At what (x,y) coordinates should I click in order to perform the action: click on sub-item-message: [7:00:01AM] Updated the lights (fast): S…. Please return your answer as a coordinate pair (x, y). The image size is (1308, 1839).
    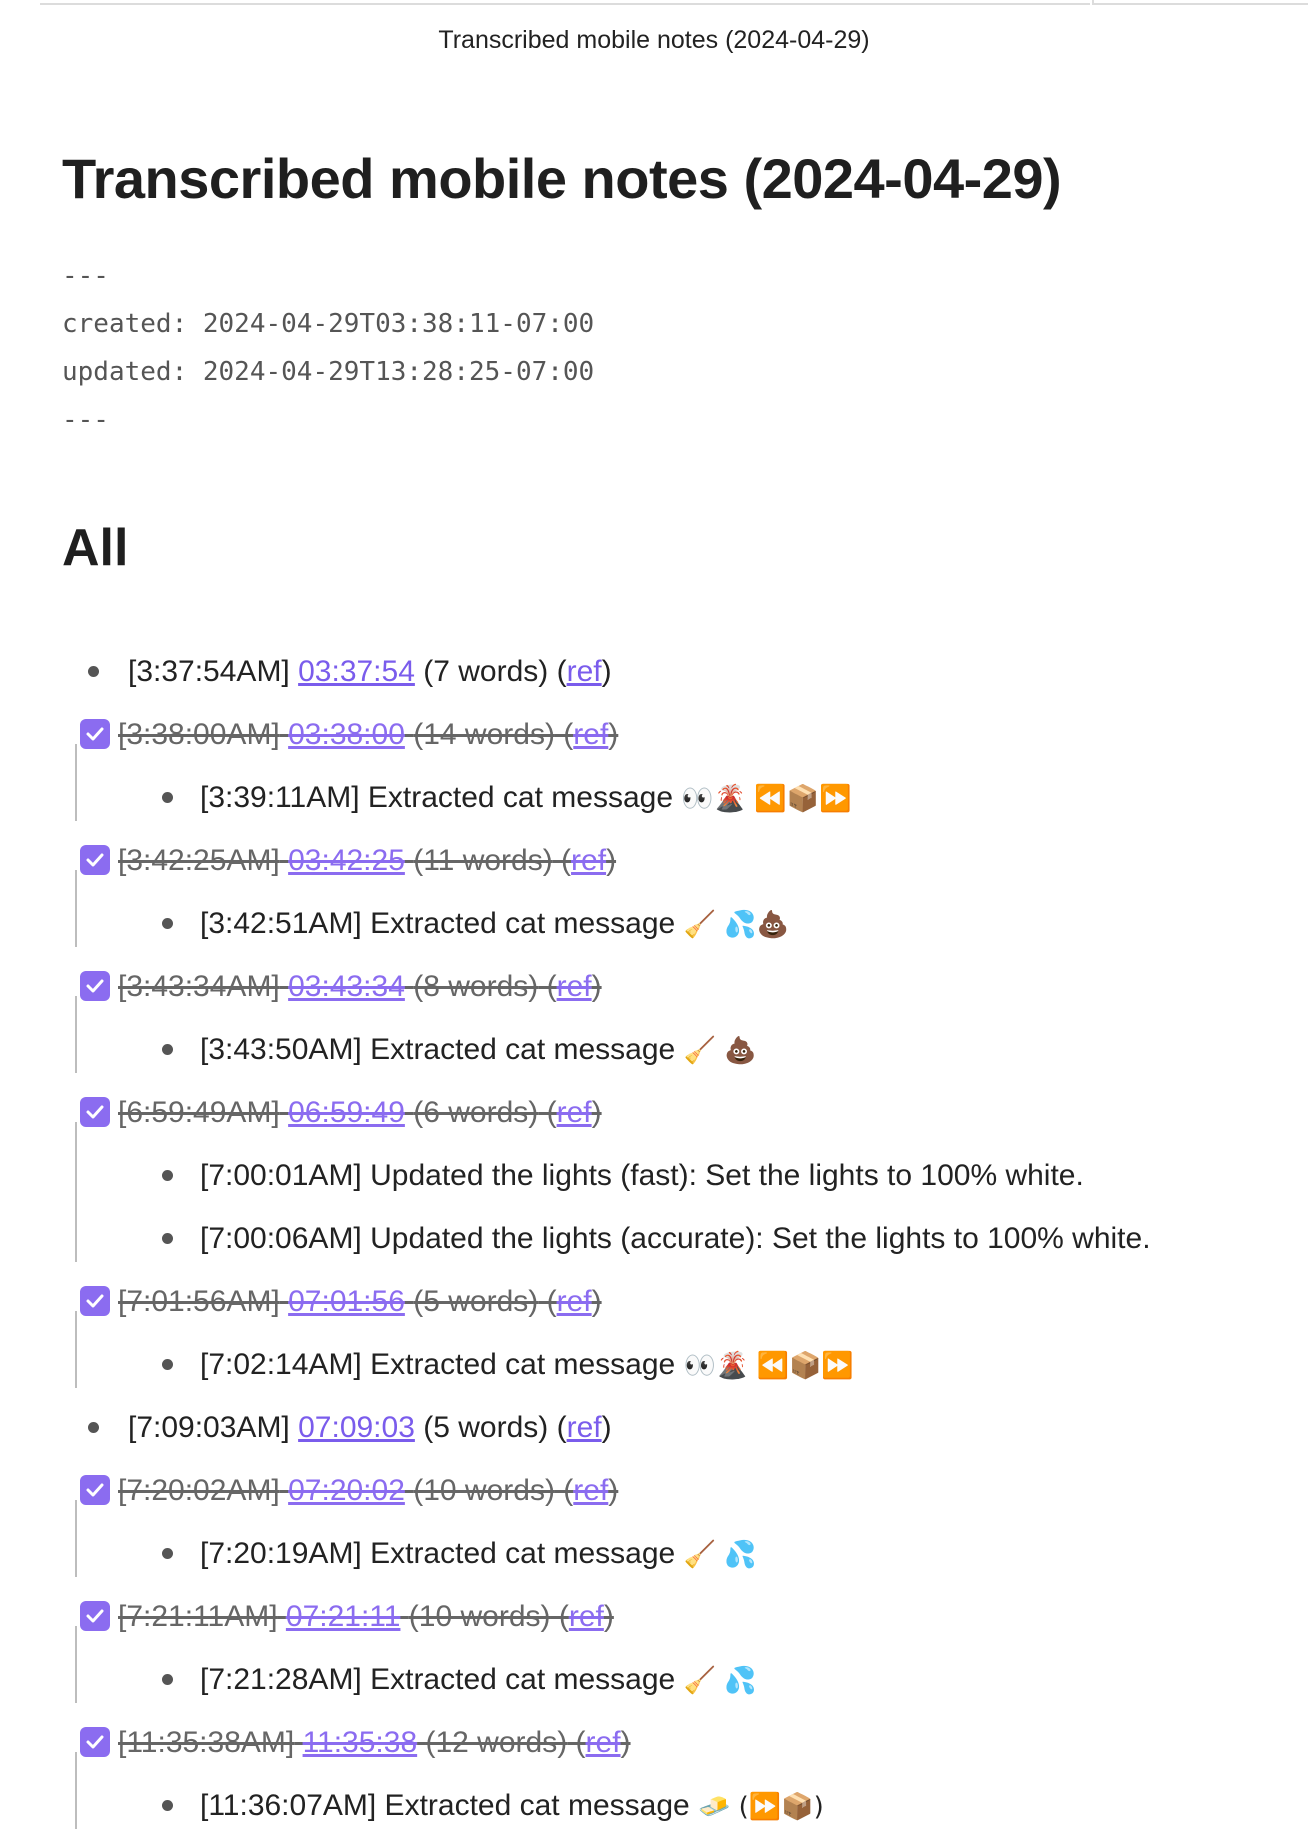
    Looking at the image, I should click on (642, 1175).